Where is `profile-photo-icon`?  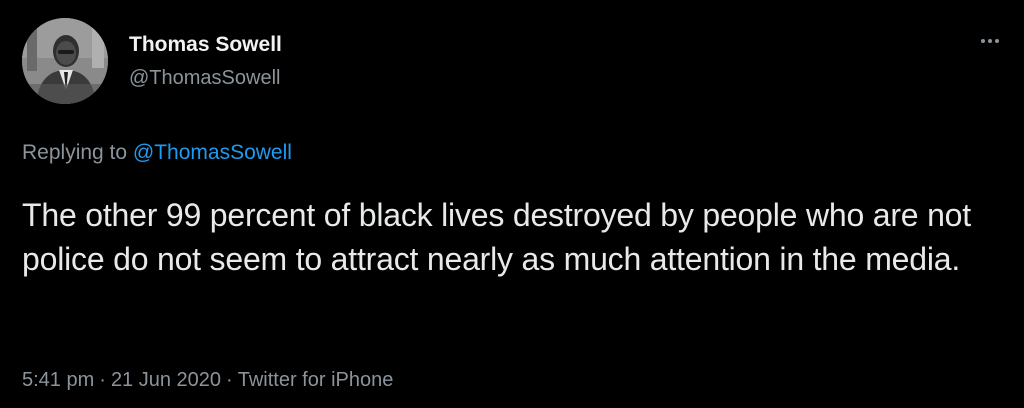
profile-photo-icon is located at coordinates (65, 61).